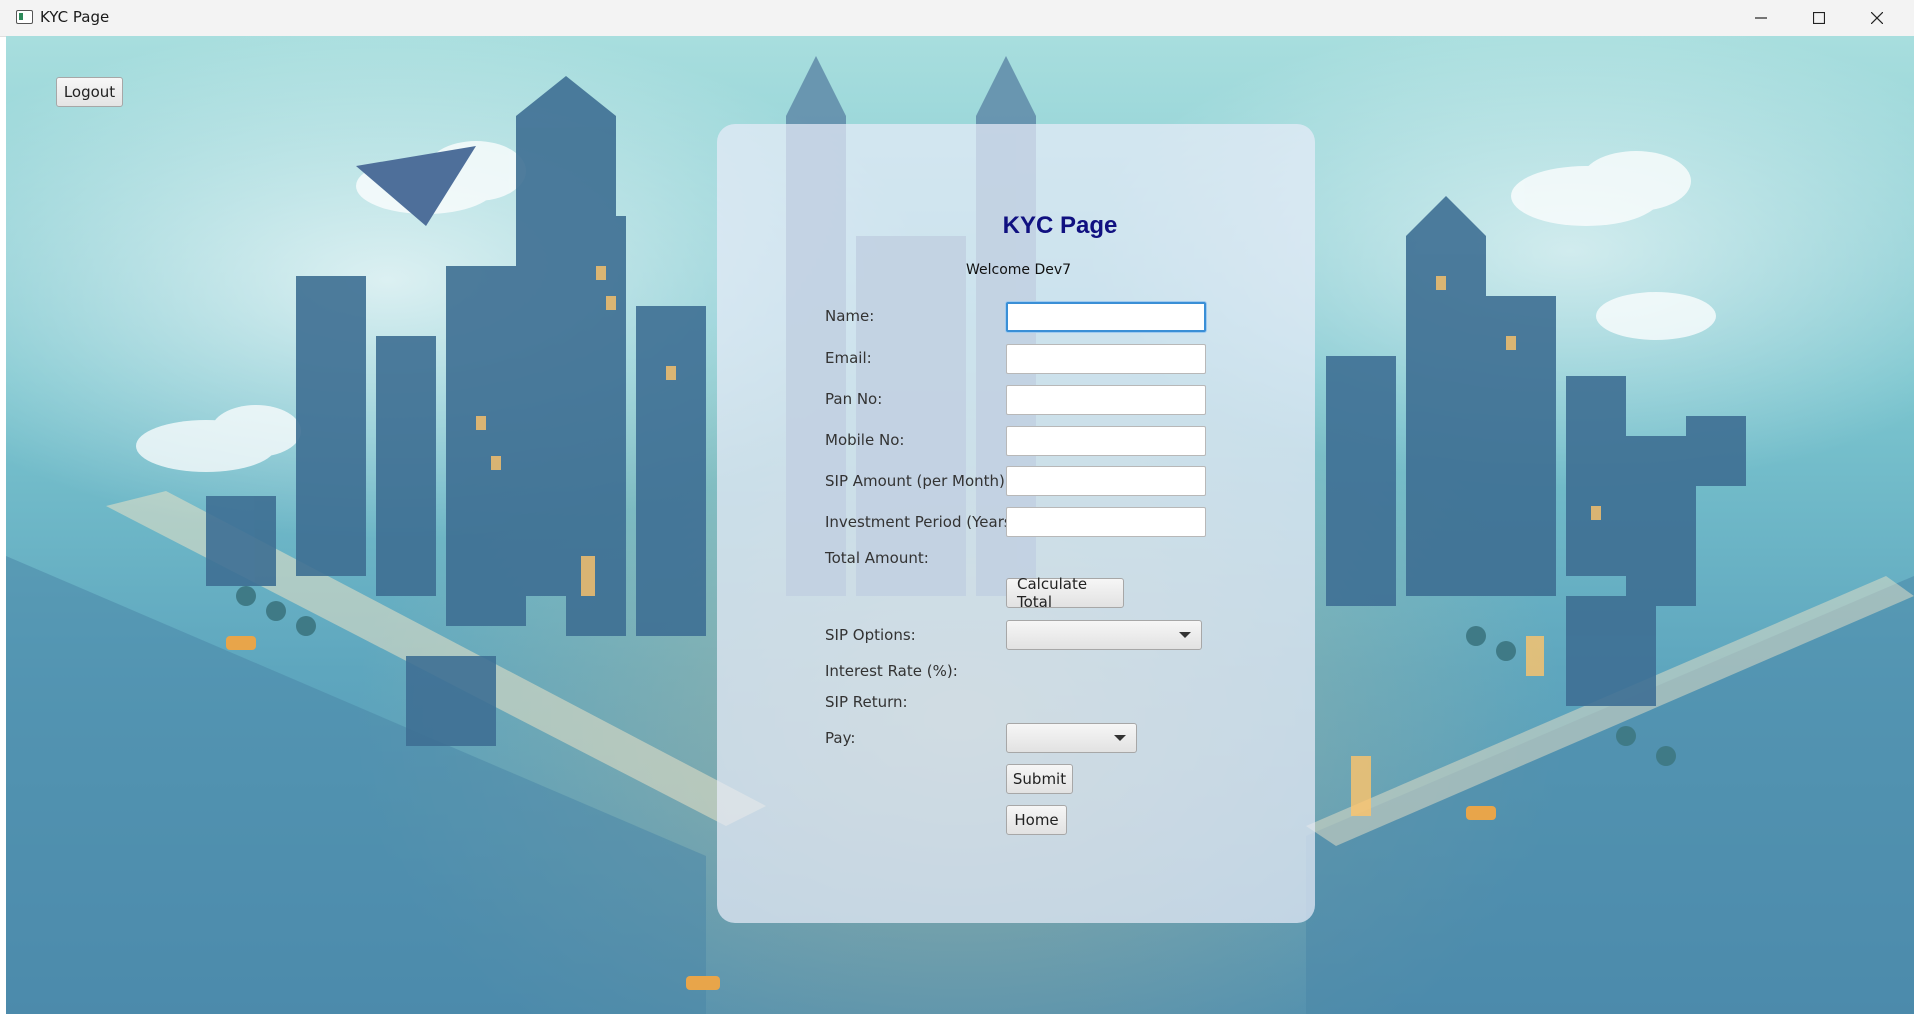 This screenshot has height=1014, width=1914. I want to click on interest-rate-label: Interest Rate (%):, so click(891, 671).